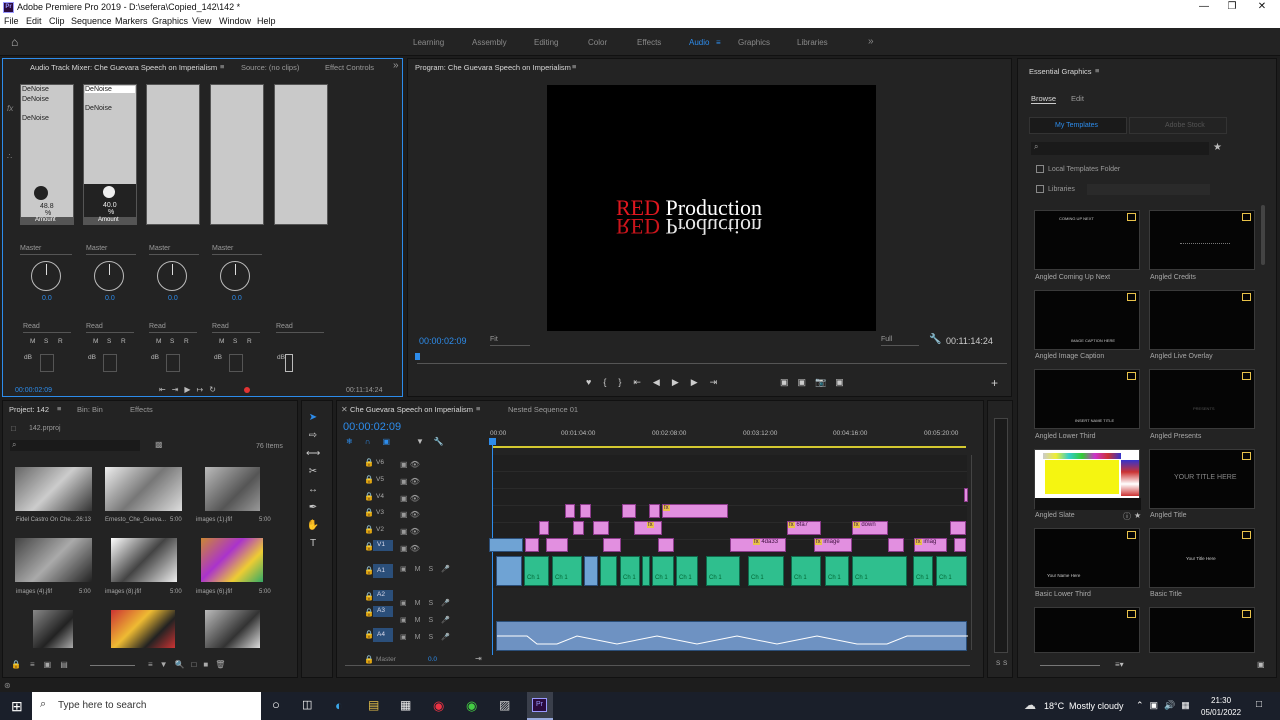 The height and width of the screenshot is (720, 1280). Describe the element at coordinates (729, 447) in the screenshot. I see `work-area-bar` at that location.